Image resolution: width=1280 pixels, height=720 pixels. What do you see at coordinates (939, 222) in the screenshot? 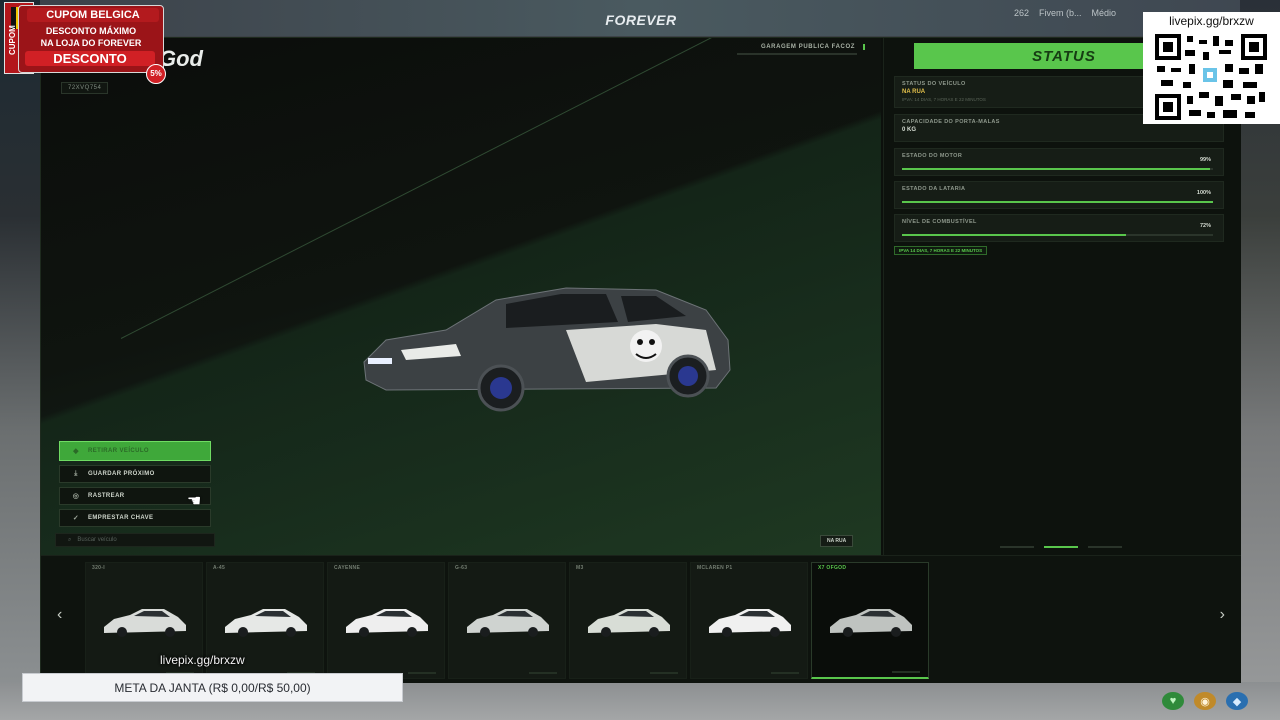
I see `card-label: NÍVEL DE COMBUSTÍVEL` at bounding box center [939, 222].